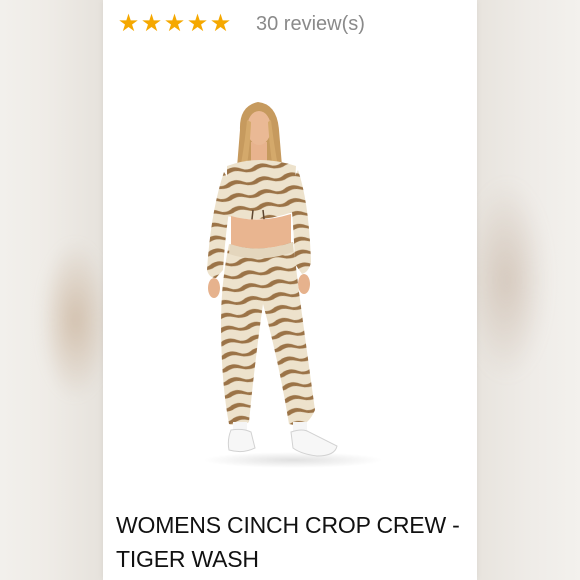  I want to click on star-rating: ★ ★ ★ ★ ★, so click(174, 24).